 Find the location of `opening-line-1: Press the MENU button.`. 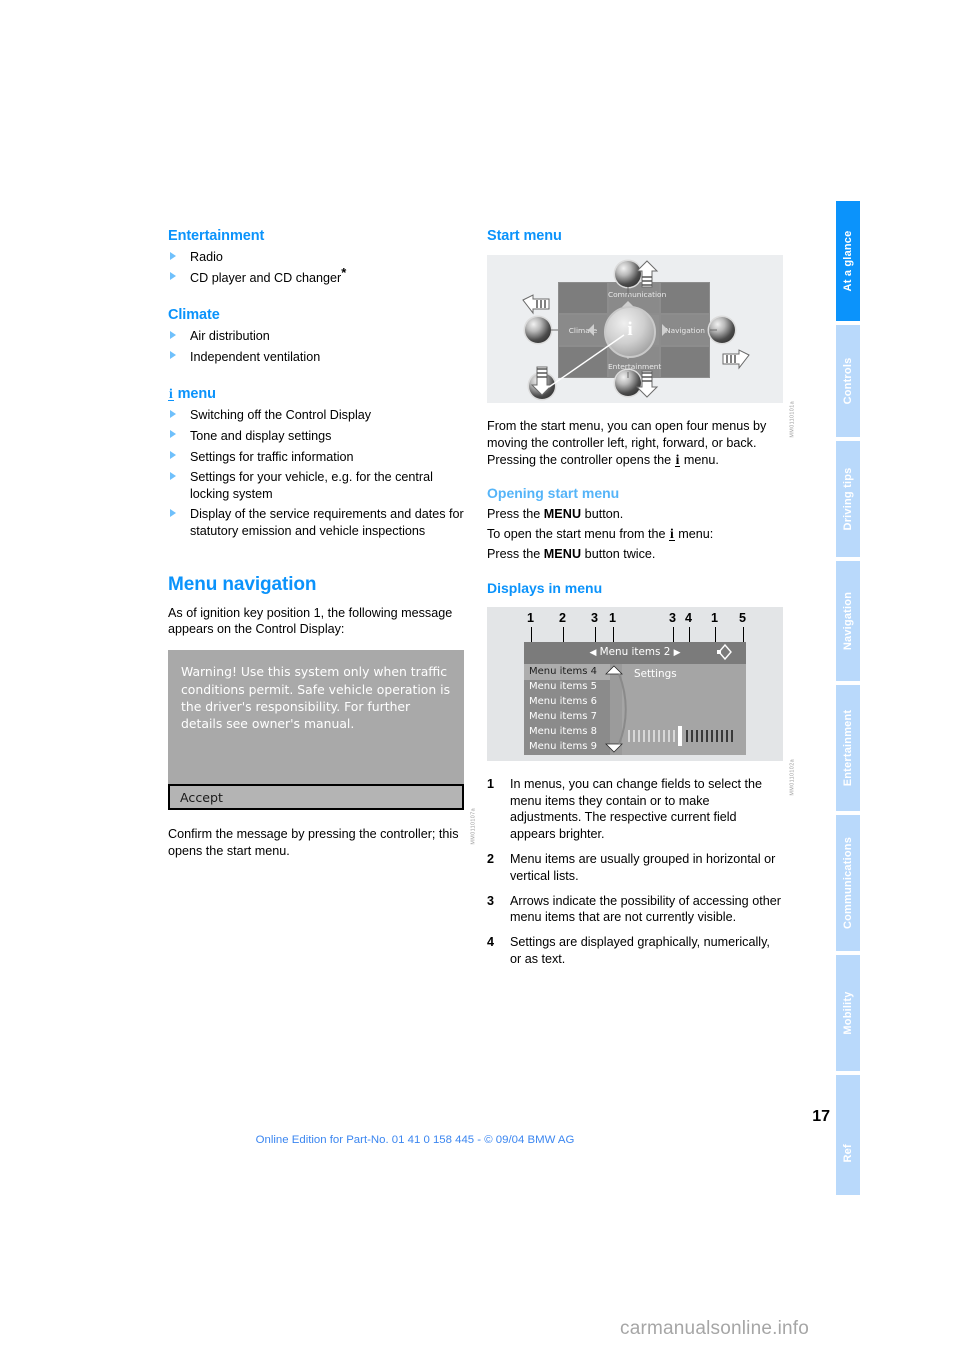

opening-line-1: Press the MENU button. is located at coordinates (635, 514).